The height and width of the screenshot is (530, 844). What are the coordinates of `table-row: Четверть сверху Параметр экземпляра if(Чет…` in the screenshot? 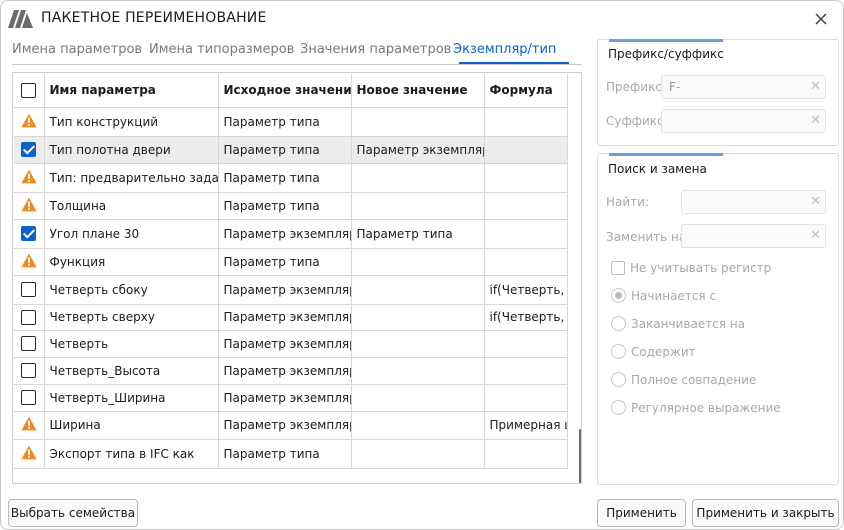 It's located at (291, 317).